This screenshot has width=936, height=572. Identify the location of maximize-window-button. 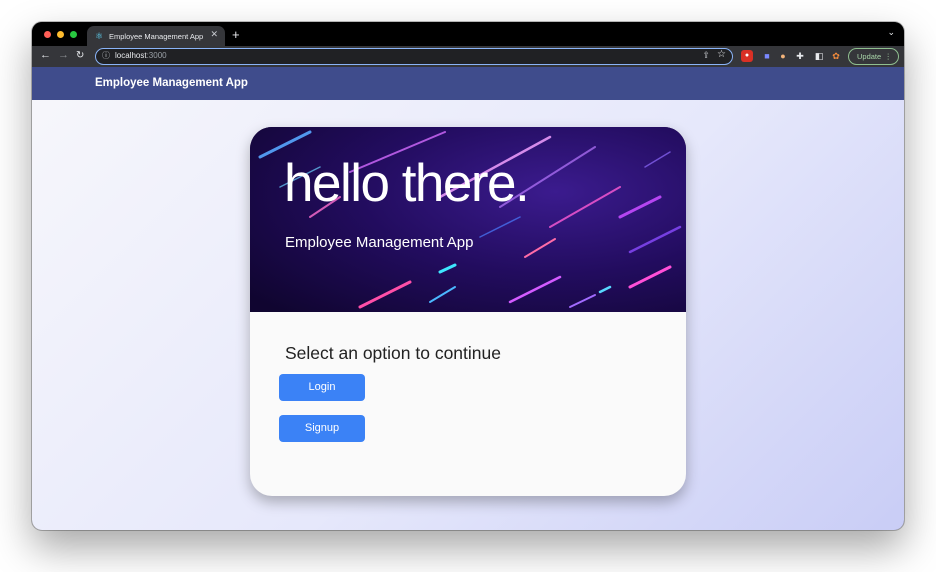
(73, 34).